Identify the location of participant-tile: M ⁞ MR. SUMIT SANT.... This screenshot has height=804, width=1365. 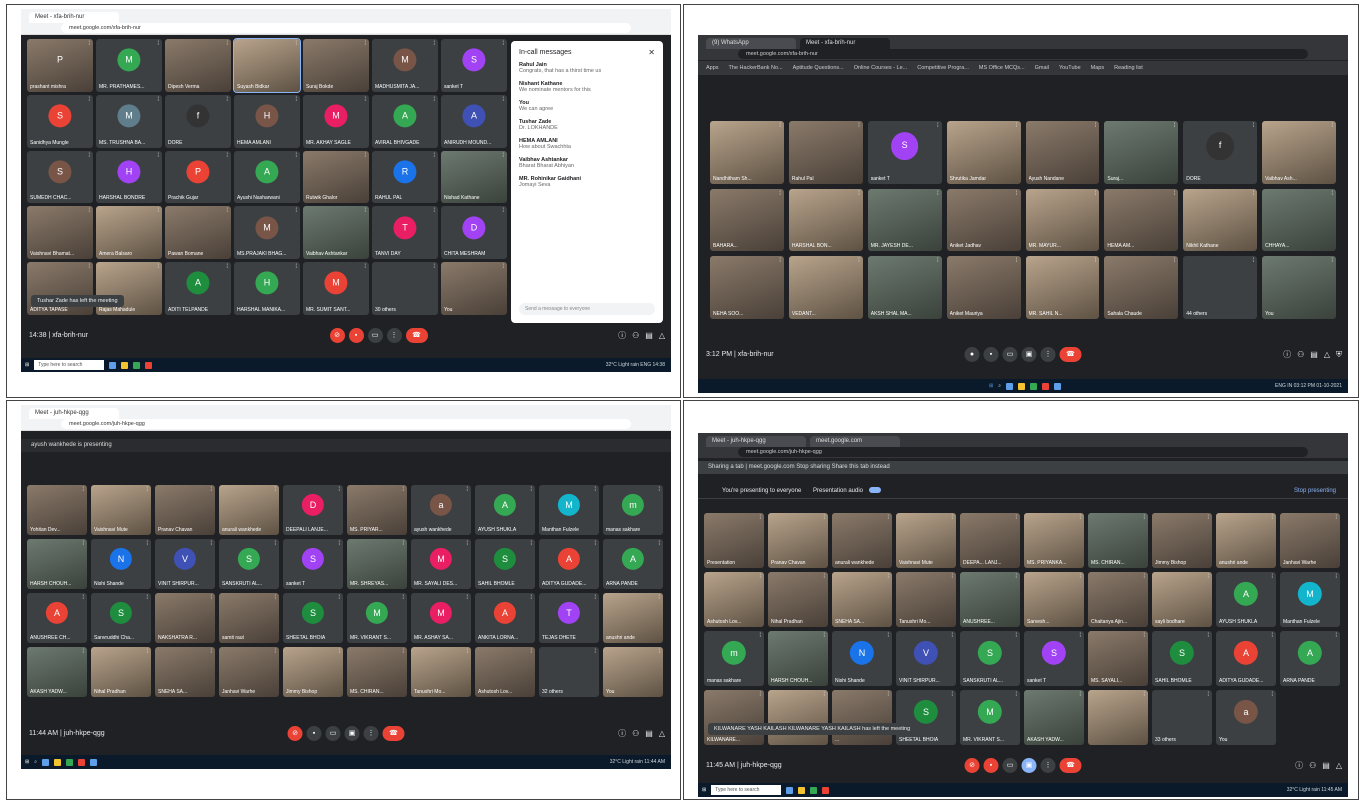
(336, 288).